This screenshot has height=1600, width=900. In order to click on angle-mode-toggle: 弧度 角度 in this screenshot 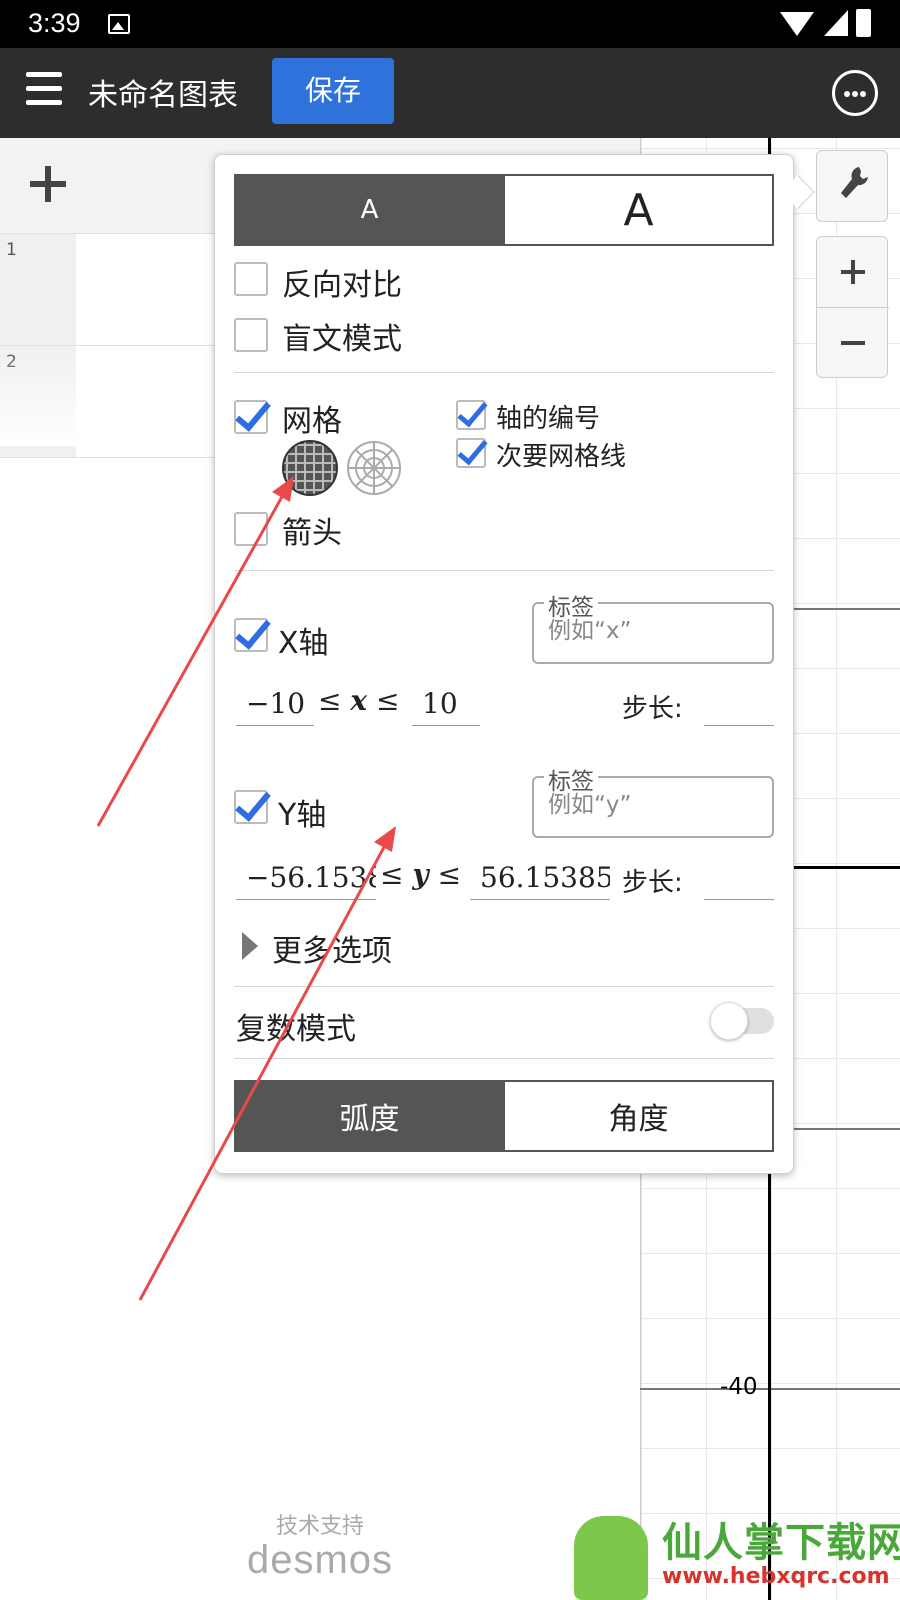, I will do `click(504, 1116)`.